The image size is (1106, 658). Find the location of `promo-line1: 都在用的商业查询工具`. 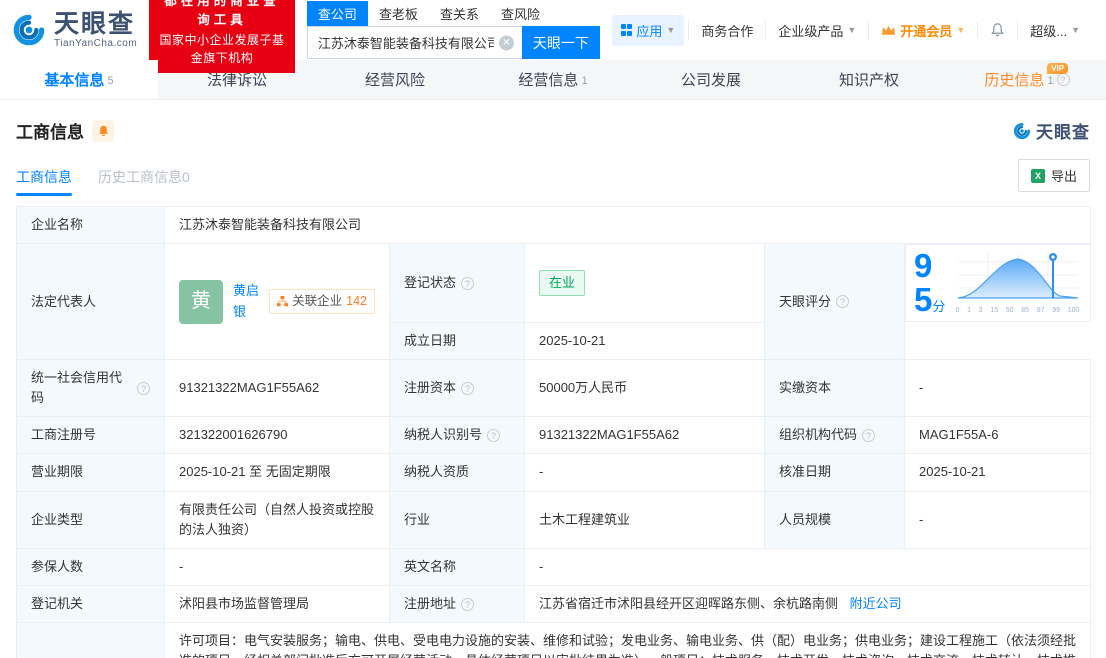

promo-line1: 都在用的商业查询工具 is located at coordinates (222, 14).